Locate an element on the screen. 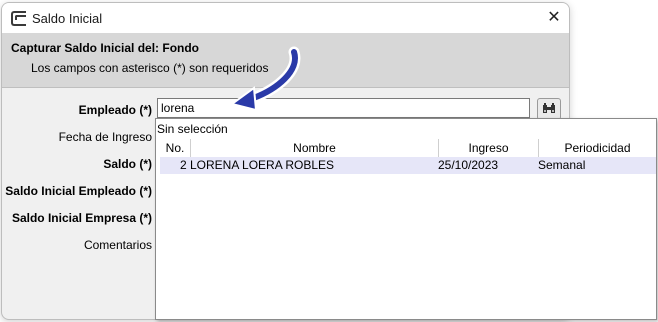 Image resolution: width=658 pixels, height=322 pixels. col-periodicidad: Periodicidad is located at coordinates (597, 148).